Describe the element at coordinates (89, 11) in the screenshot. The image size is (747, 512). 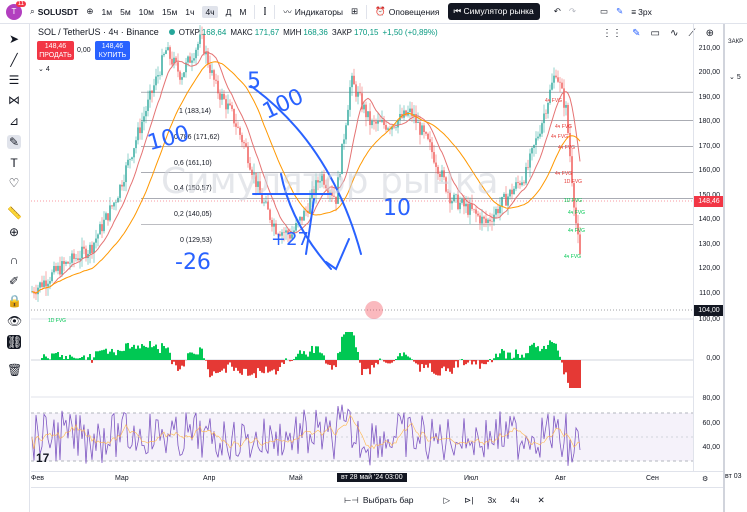
I see `add-symbol-button: ⊕` at that location.